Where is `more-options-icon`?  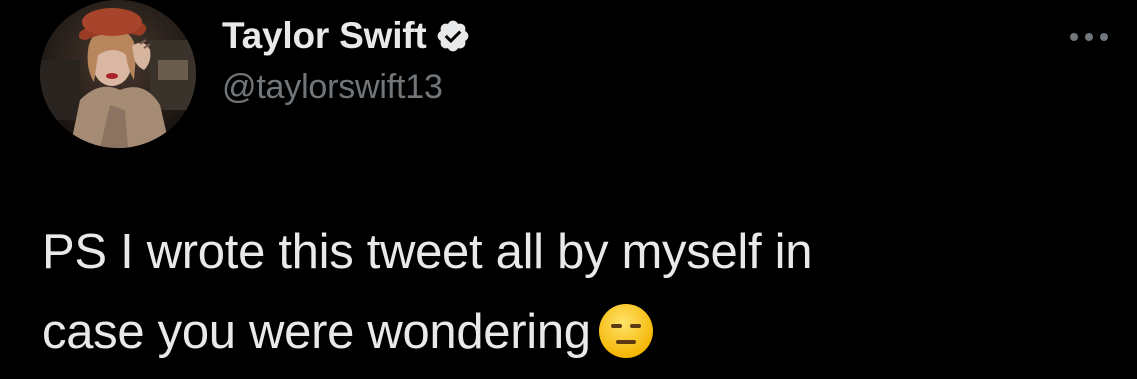 more-options-icon is located at coordinates (1089, 37).